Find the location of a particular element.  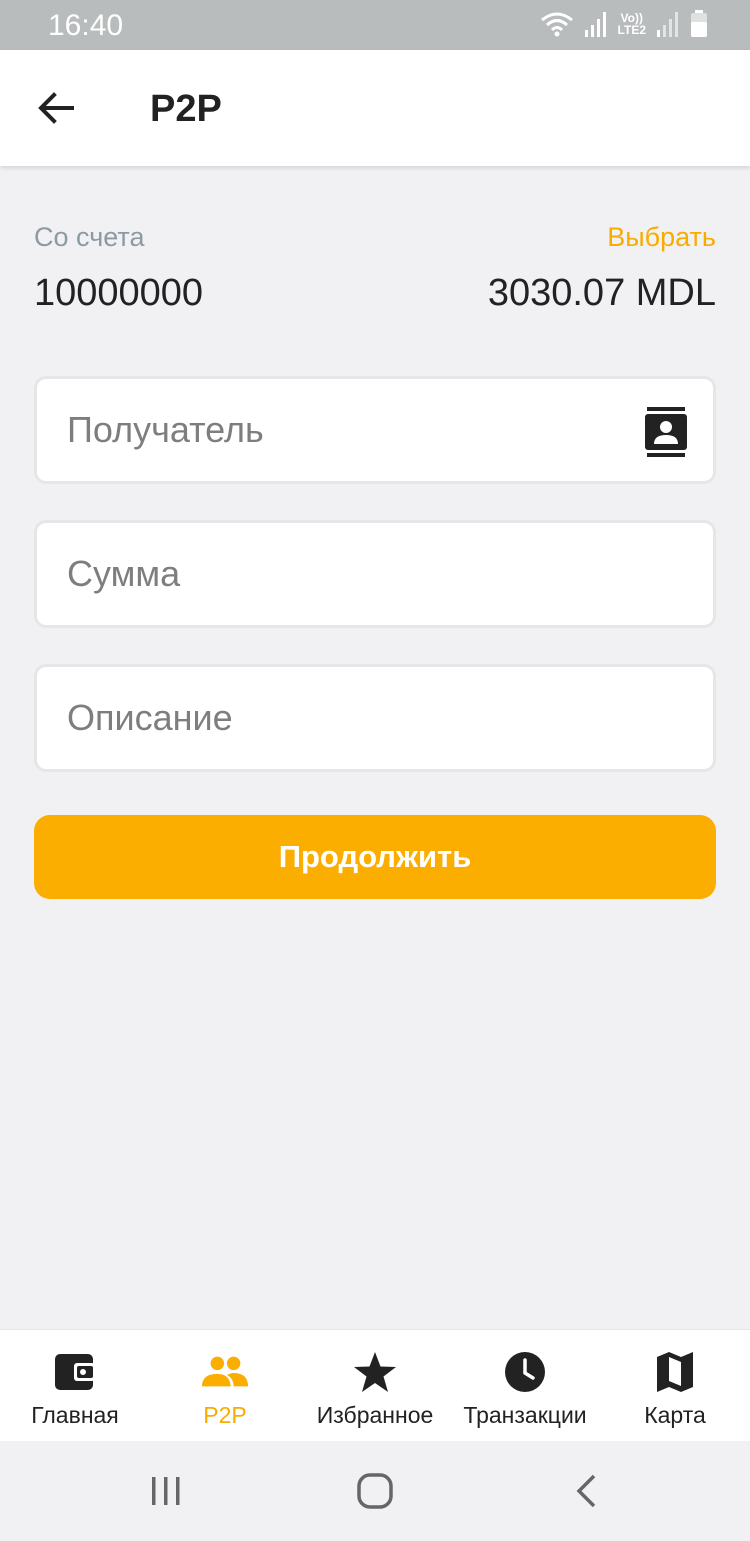

amount-field is located at coordinates (375, 574).